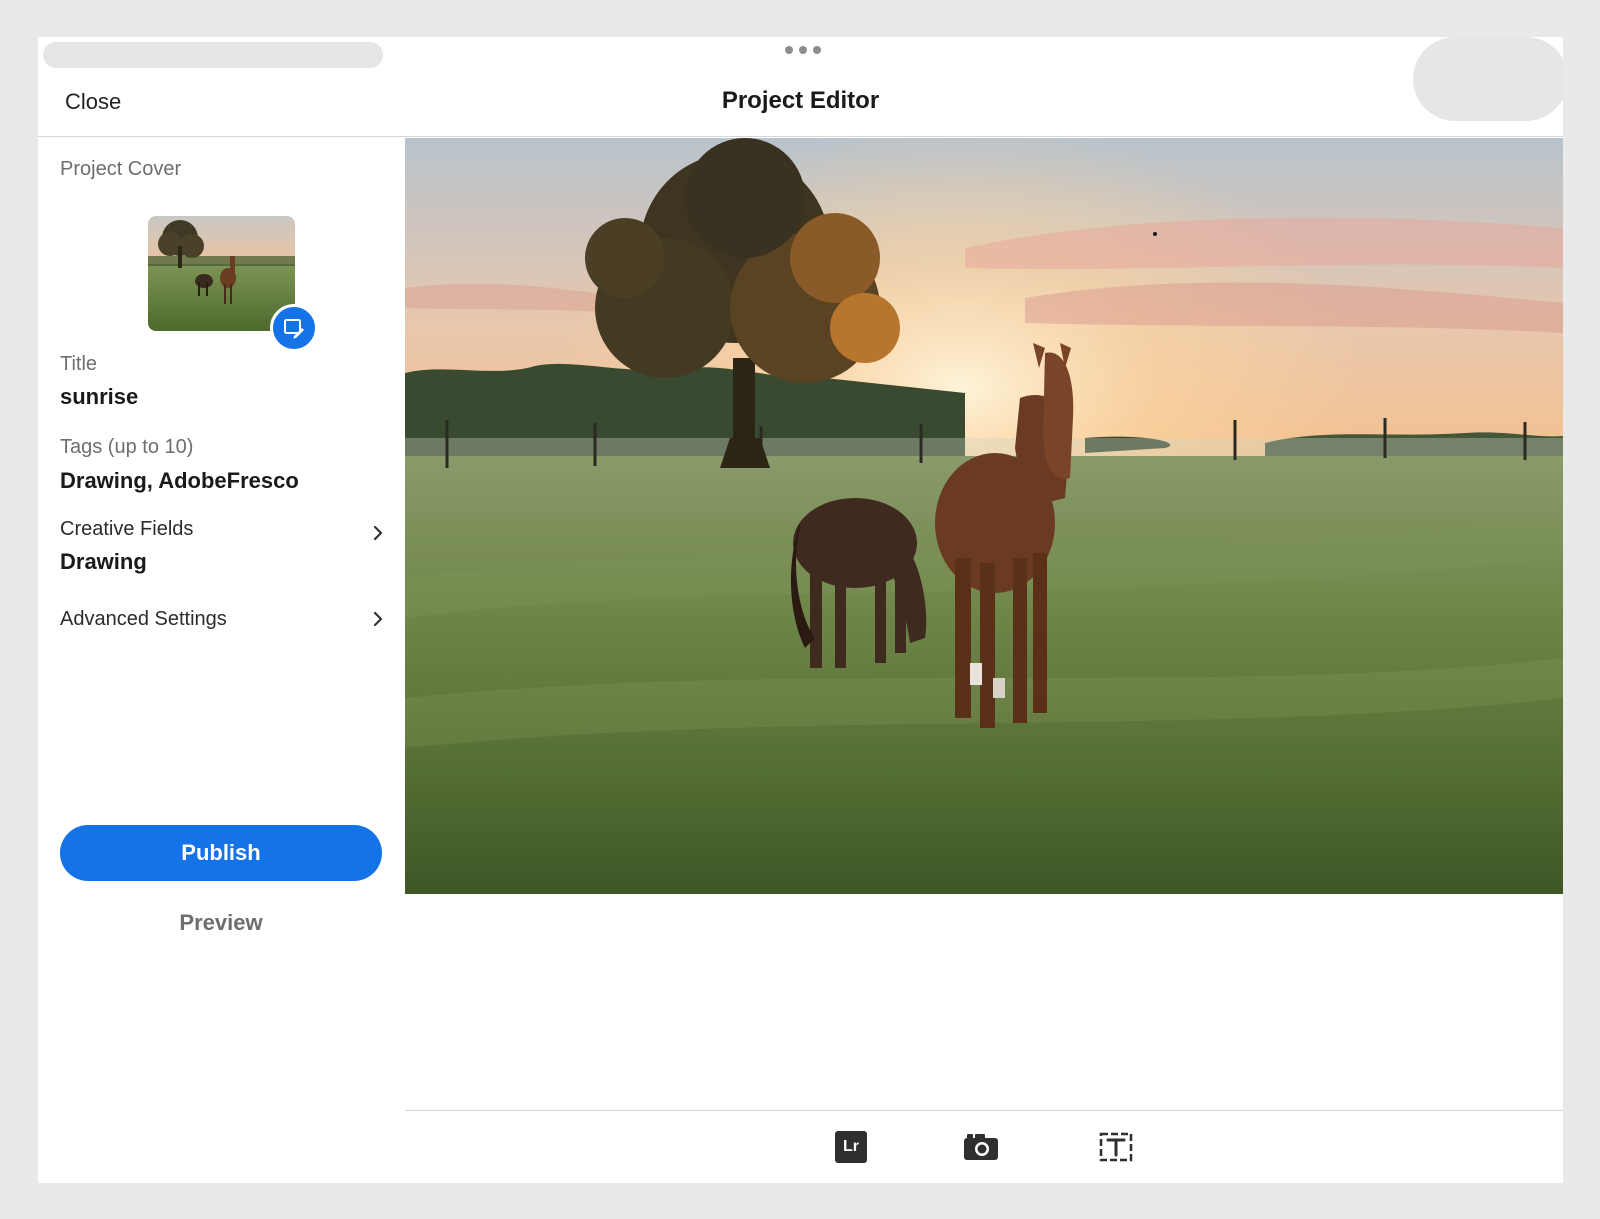  Describe the element at coordinates (803, 50) in the screenshot. I see `more-options-icon` at that location.